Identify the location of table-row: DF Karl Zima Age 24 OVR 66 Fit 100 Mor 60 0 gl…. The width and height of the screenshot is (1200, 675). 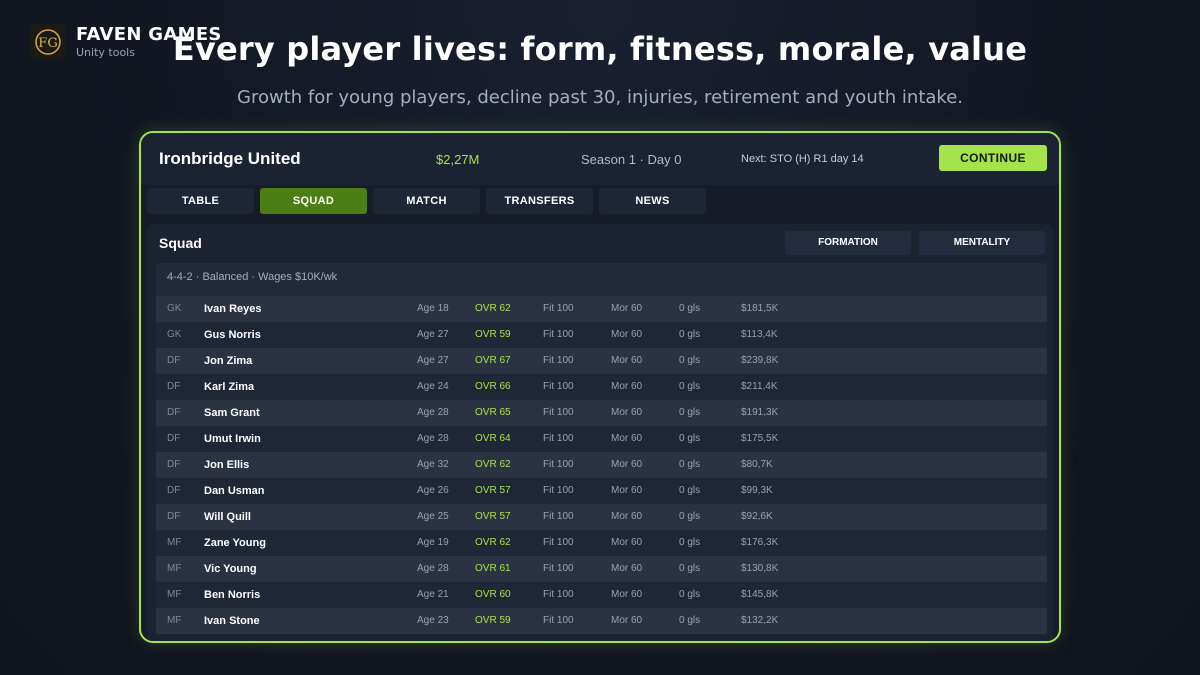
(601, 387).